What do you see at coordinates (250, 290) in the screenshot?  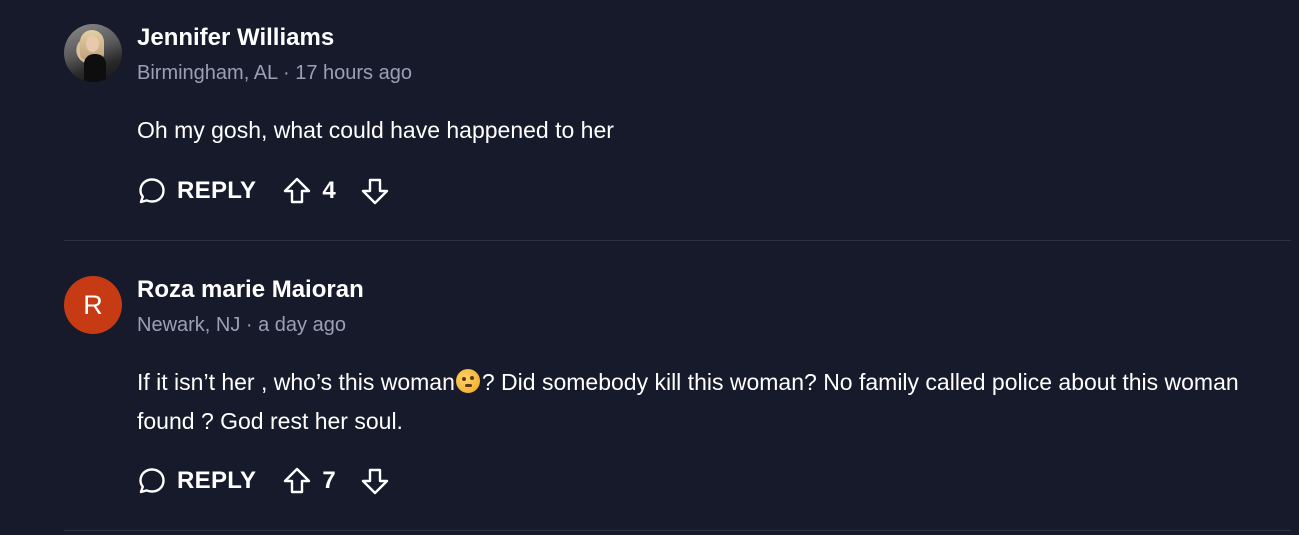 I see `comment-author: Roza marie Maioran` at bounding box center [250, 290].